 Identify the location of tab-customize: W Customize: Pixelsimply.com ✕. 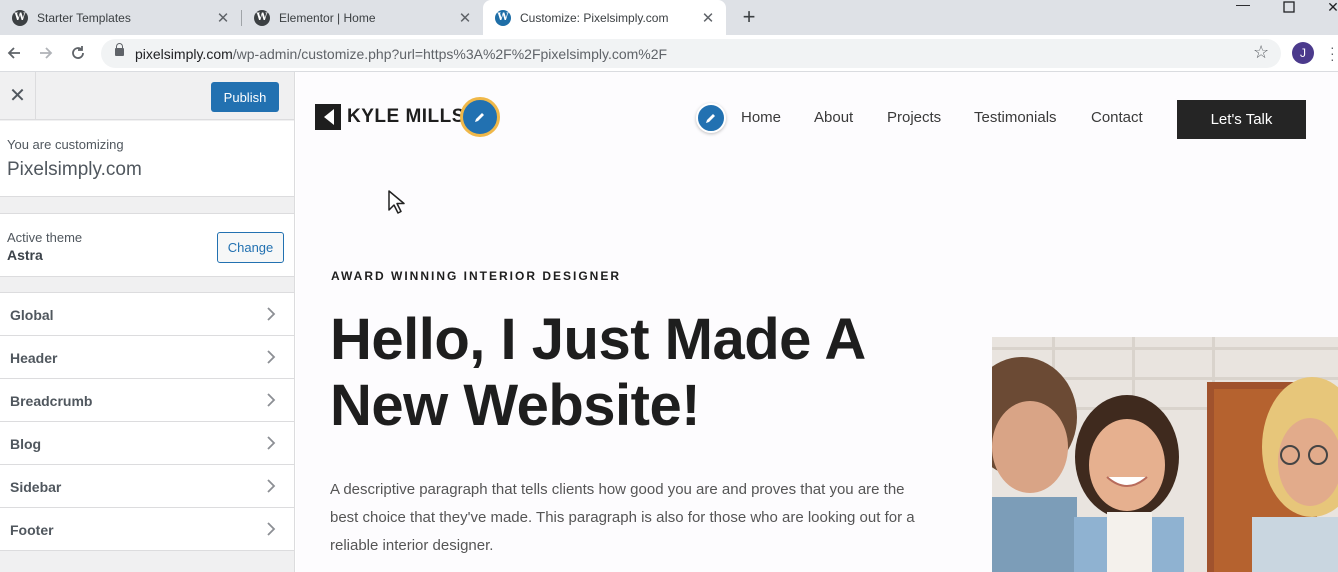
(604, 17).